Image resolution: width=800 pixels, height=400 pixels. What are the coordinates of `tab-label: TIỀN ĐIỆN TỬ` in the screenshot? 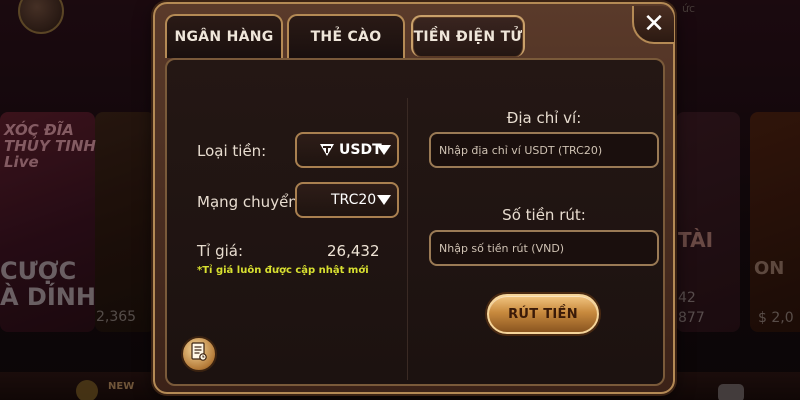 It's located at (468, 37).